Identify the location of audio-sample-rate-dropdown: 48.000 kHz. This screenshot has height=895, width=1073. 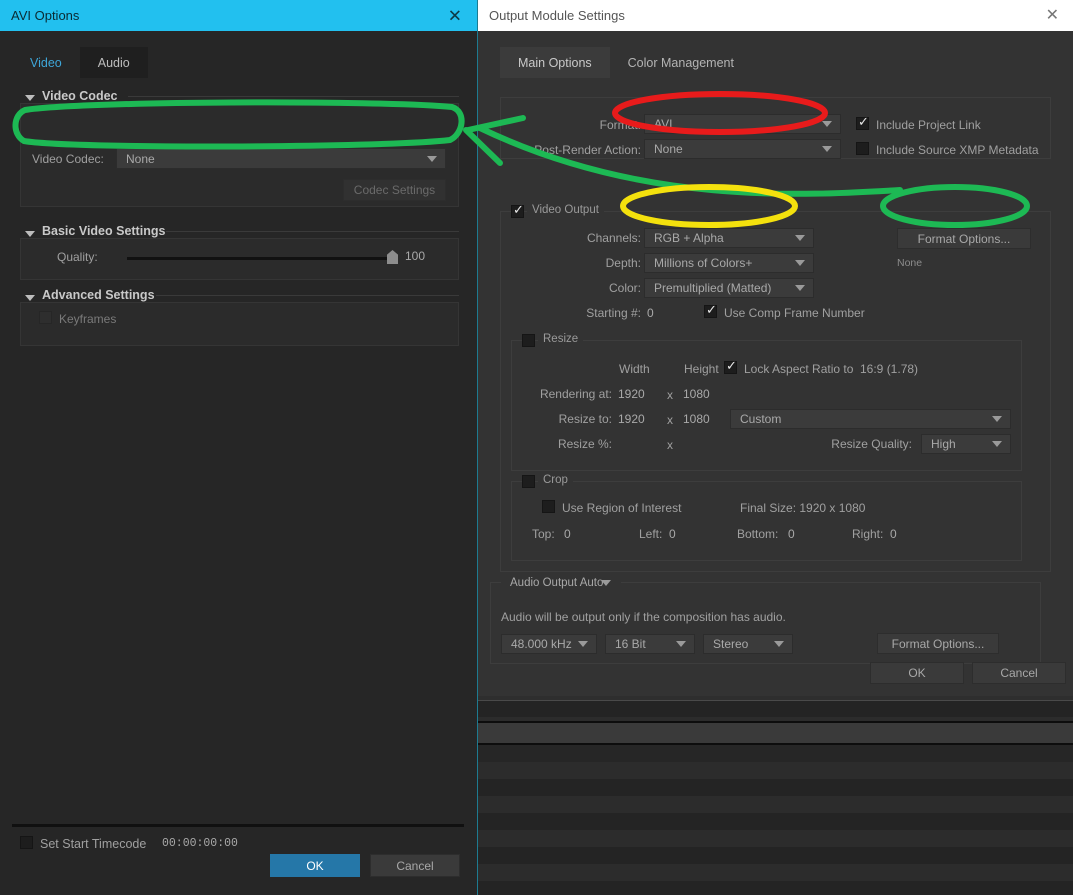
(549, 644).